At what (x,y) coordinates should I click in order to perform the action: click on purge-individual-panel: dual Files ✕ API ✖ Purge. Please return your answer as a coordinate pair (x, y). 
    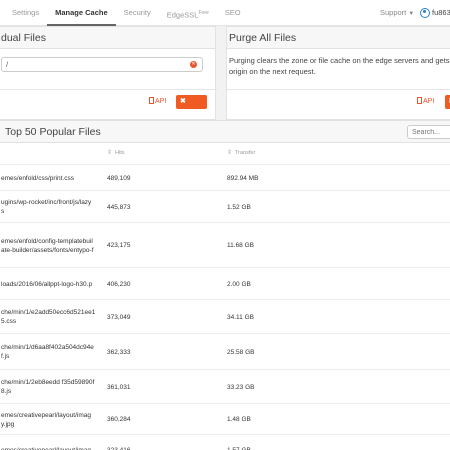
    Looking at the image, I should click on (108, 73).